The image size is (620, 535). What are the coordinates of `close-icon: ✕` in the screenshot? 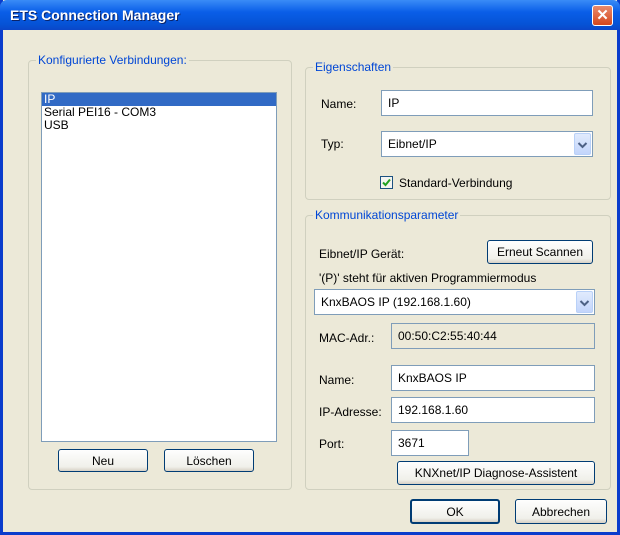 It's located at (602, 15).